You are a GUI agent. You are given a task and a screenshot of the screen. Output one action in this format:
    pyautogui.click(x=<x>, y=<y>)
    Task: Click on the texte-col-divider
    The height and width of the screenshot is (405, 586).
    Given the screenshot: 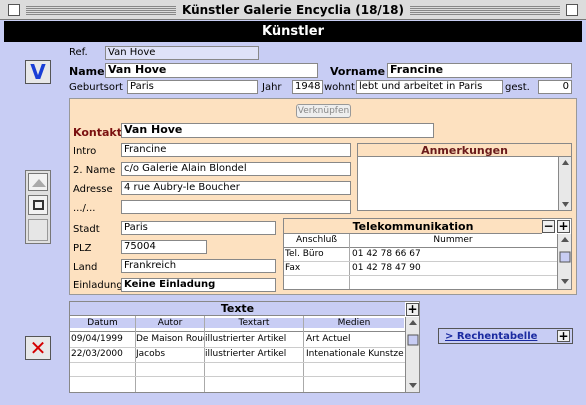 What is the action you would take?
    pyautogui.click(x=303, y=354)
    